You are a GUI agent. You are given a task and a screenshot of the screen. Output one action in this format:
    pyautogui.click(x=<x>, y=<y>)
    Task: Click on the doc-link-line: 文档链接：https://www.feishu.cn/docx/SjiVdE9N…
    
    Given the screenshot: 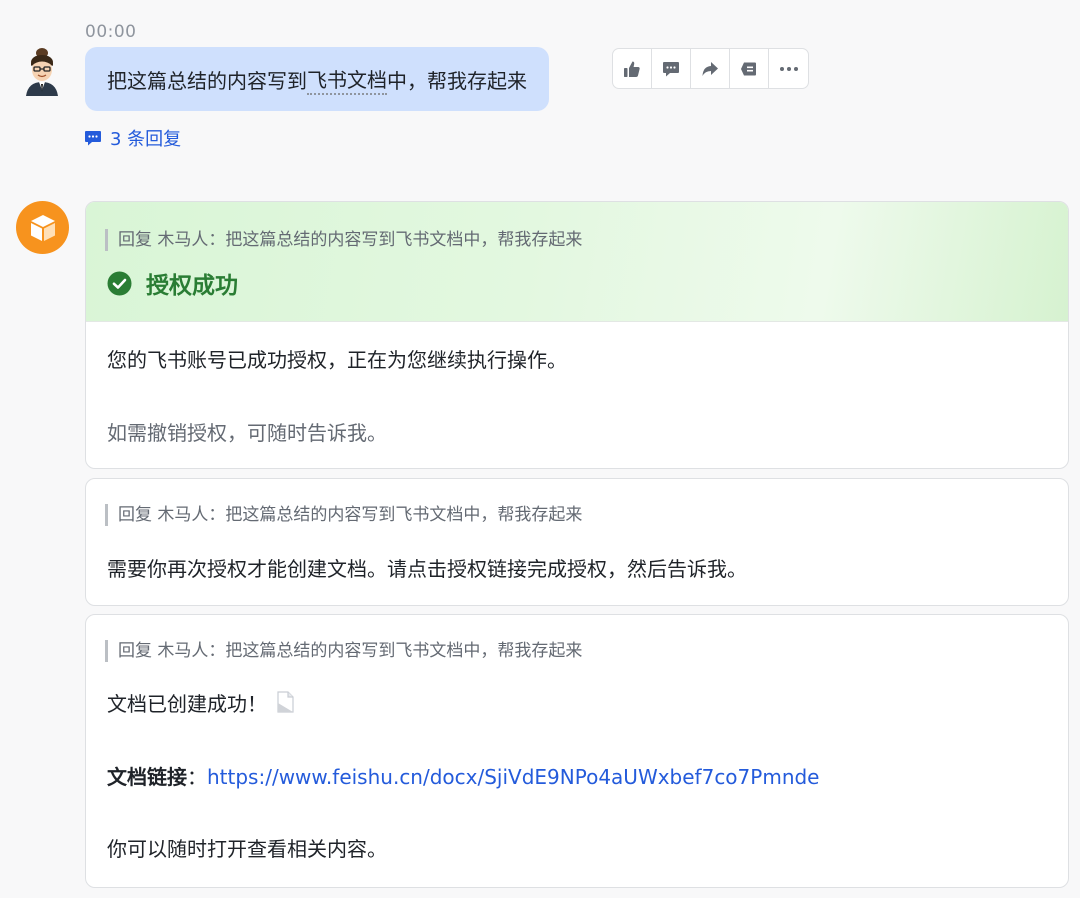 What is the action you would take?
    pyautogui.click(x=463, y=777)
    